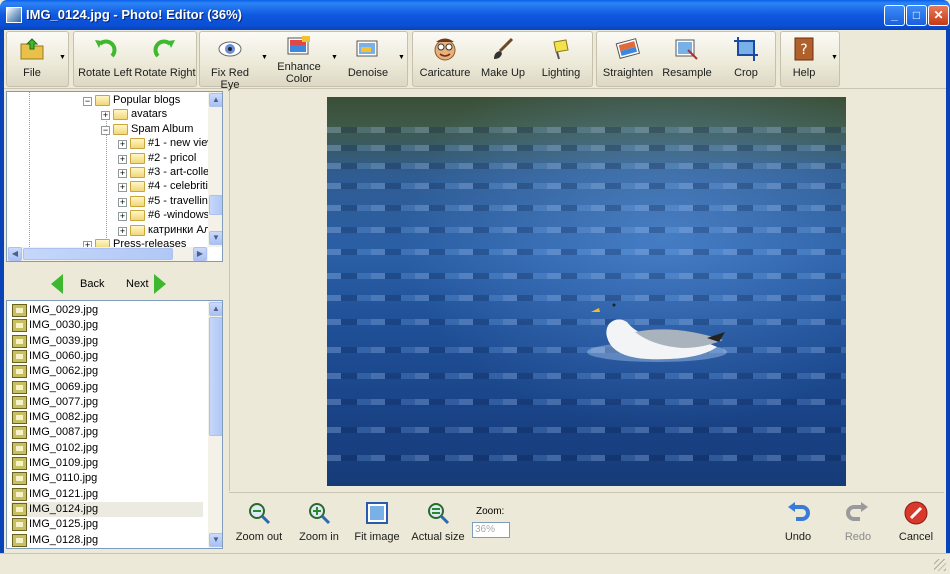 The image size is (950, 574). What do you see at coordinates (334, 59) in the screenshot?
I see `enhance-color-dropdown-arrow: ▼` at bounding box center [334, 59].